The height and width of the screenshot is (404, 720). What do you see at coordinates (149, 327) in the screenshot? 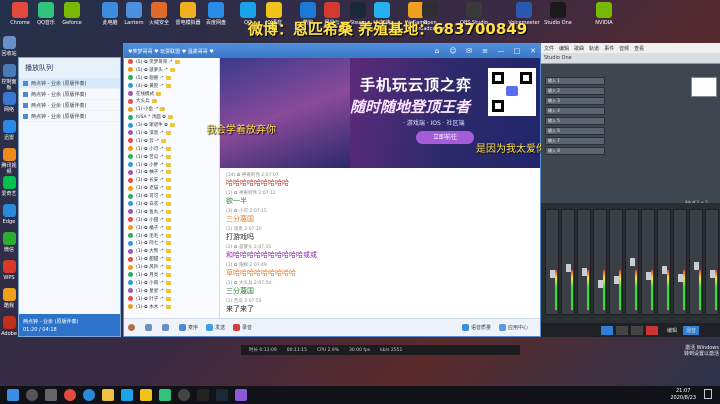
I see `mic-icon` at bounding box center [149, 327].